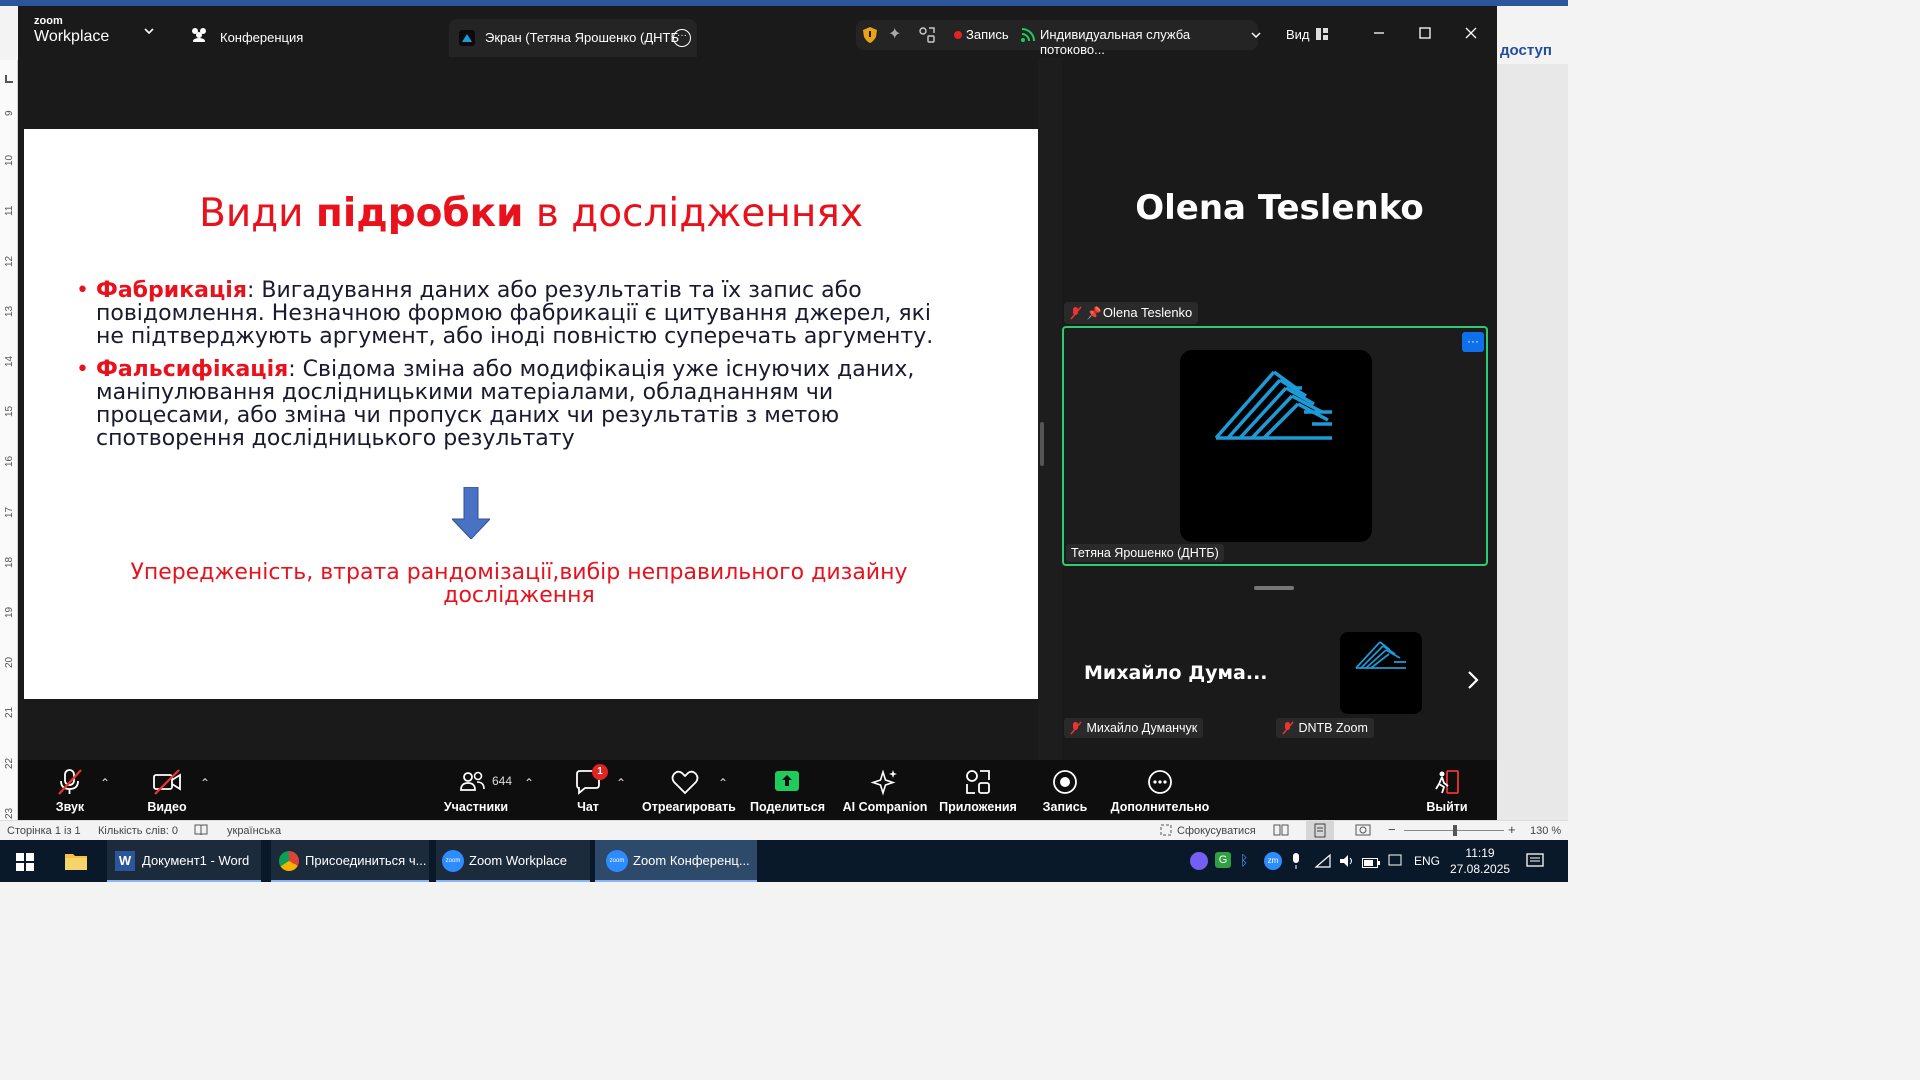  I want to click on taskbar-zoom-workplace: zoom Zoom Workplace, so click(513, 861).